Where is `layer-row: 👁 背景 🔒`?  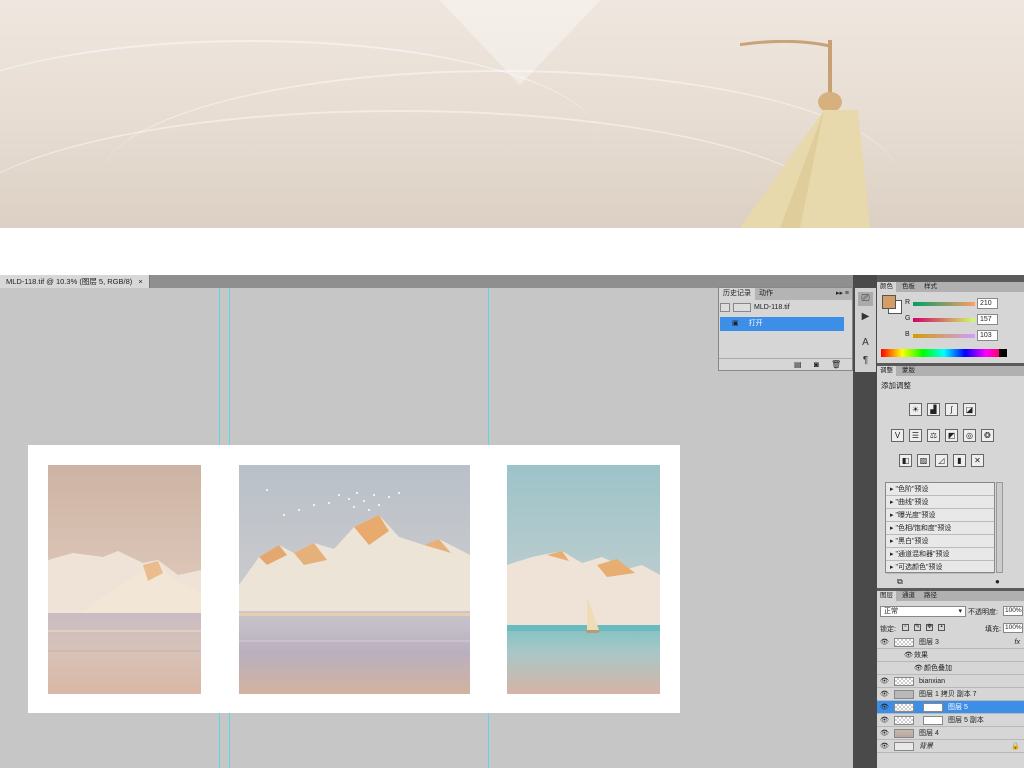
layer-row: 👁 背景 🔒 is located at coordinates (950, 746).